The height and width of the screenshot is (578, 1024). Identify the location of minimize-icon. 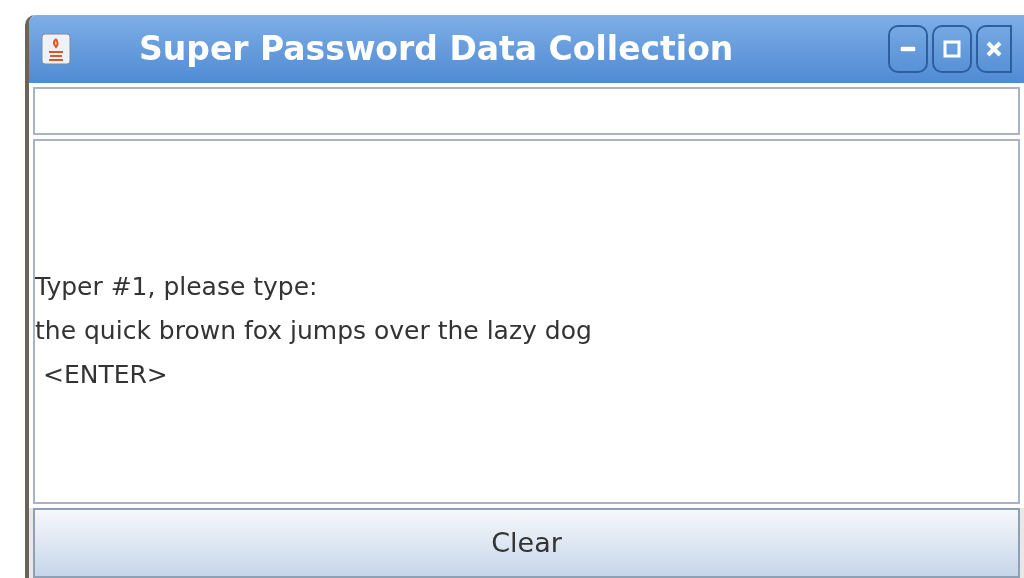
(908, 49).